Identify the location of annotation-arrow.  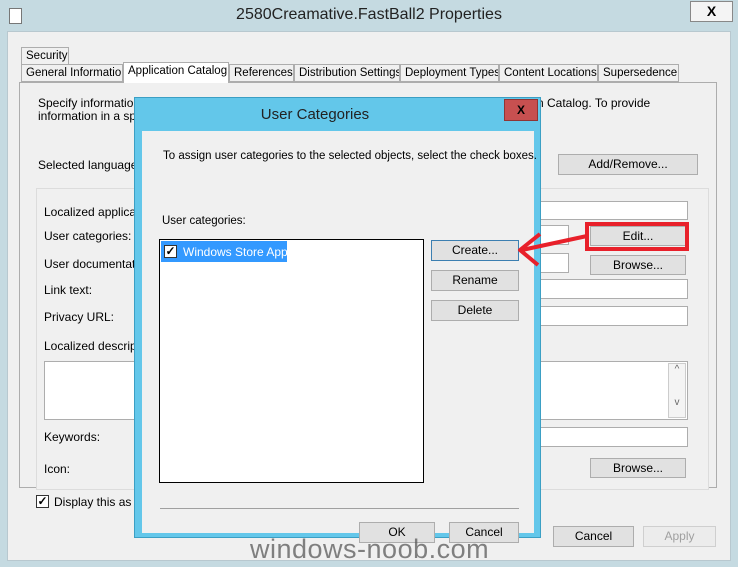
(553, 249).